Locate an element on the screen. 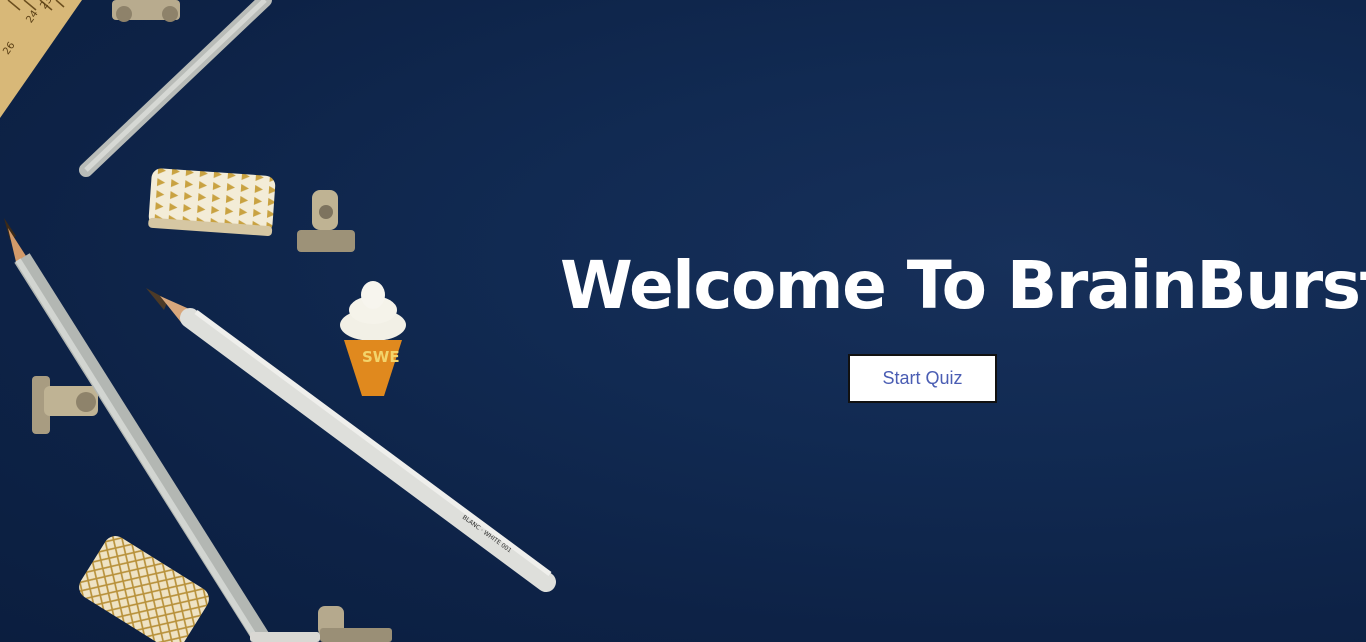 The height and width of the screenshot is (642, 1366). washi-tape-icon-bottom is located at coordinates (144, 589).